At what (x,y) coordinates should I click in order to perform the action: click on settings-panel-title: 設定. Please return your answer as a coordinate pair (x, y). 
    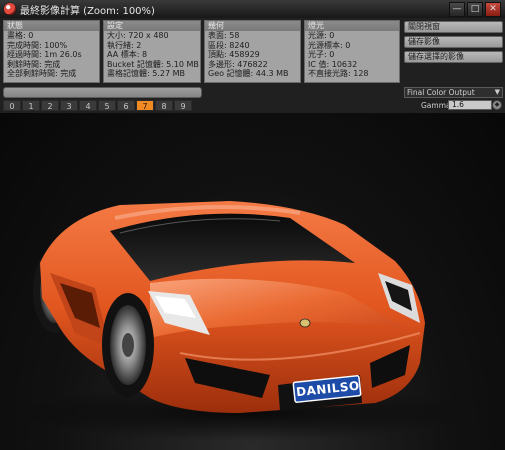
    Looking at the image, I should click on (152, 26).